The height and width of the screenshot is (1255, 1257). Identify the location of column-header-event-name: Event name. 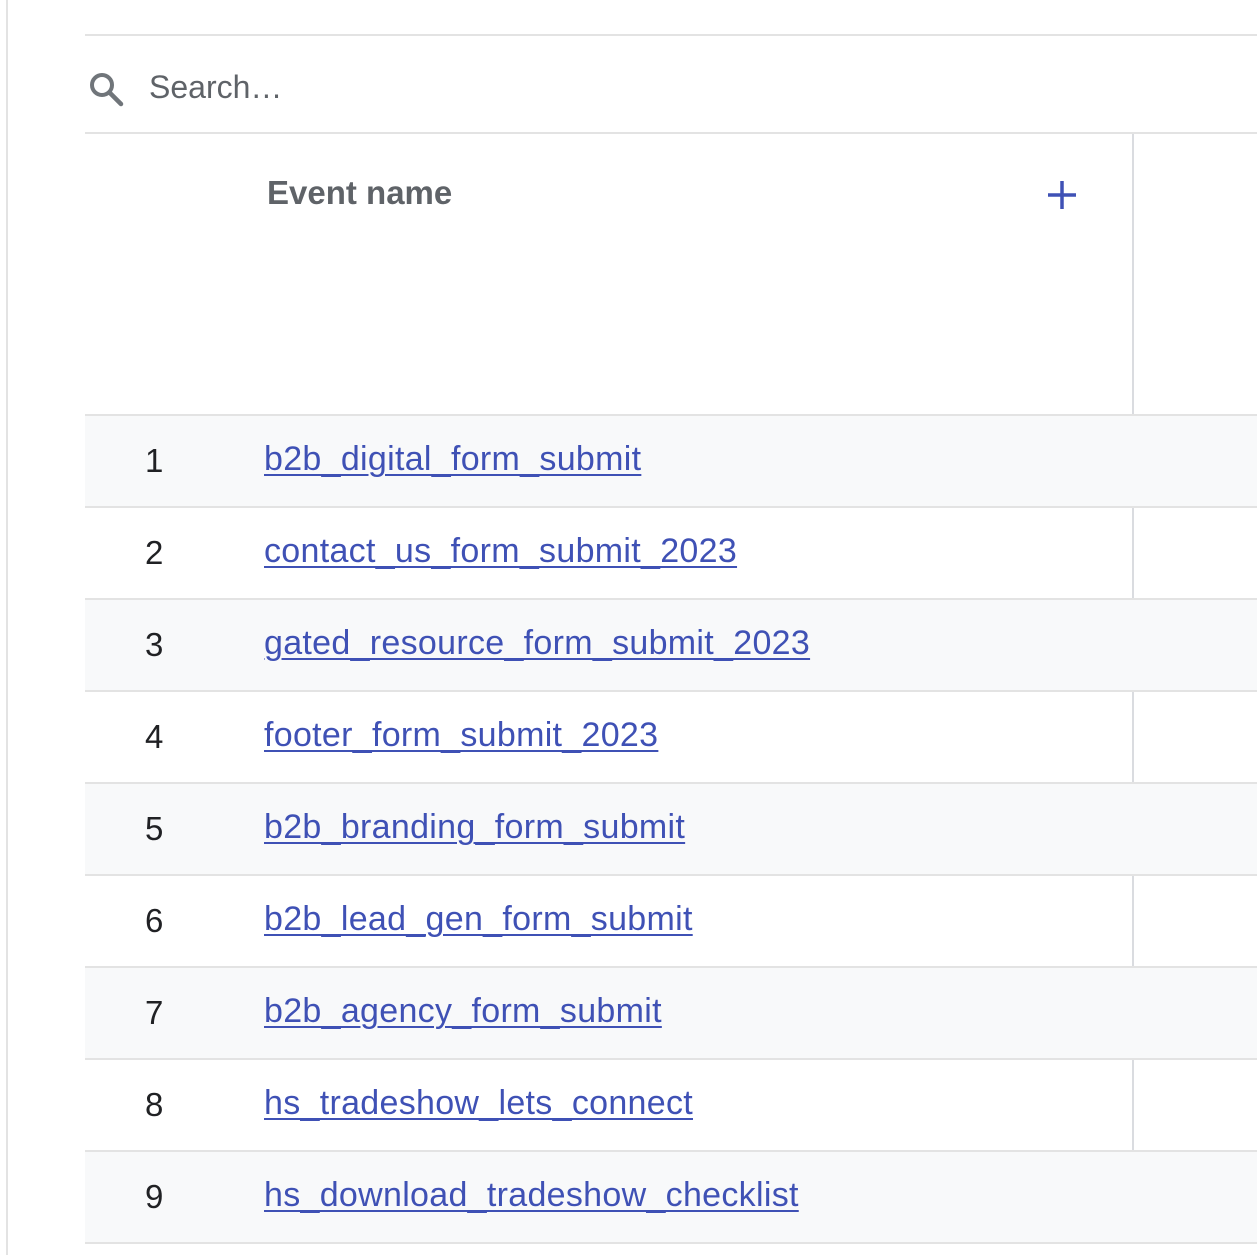
(359, 193).